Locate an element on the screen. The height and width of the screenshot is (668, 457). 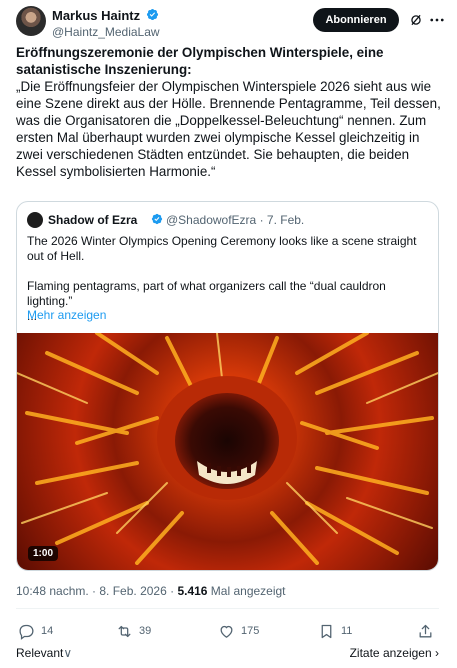
share-button is located at coordinates (425, 631).